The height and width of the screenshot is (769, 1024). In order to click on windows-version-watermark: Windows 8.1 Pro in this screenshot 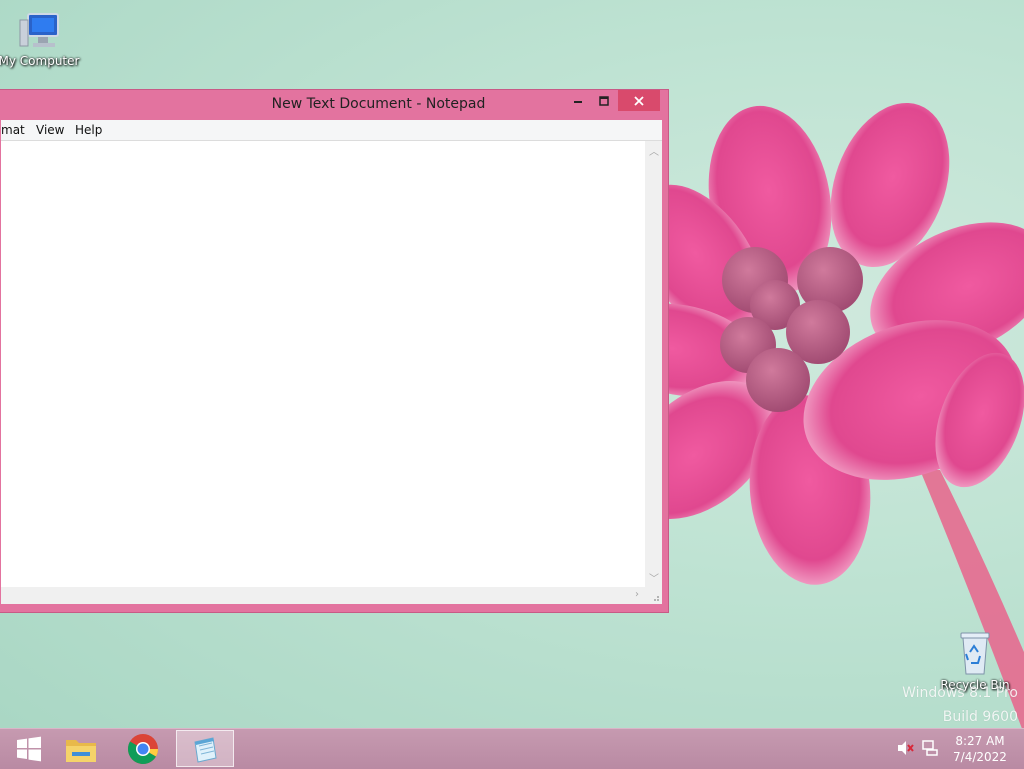, I will do `click(960, 693)`.